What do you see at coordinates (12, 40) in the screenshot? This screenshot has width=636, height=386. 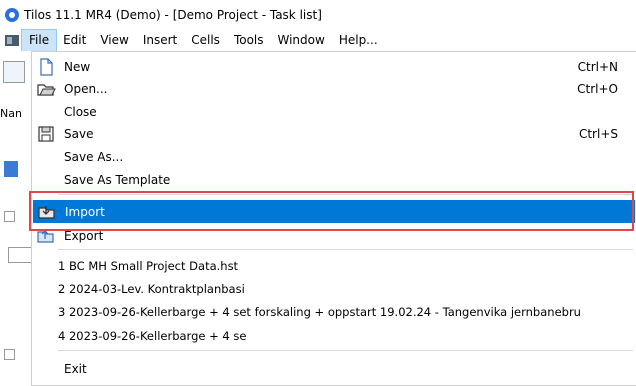 I see `document-window-icon` at bounding box center [12, 40].